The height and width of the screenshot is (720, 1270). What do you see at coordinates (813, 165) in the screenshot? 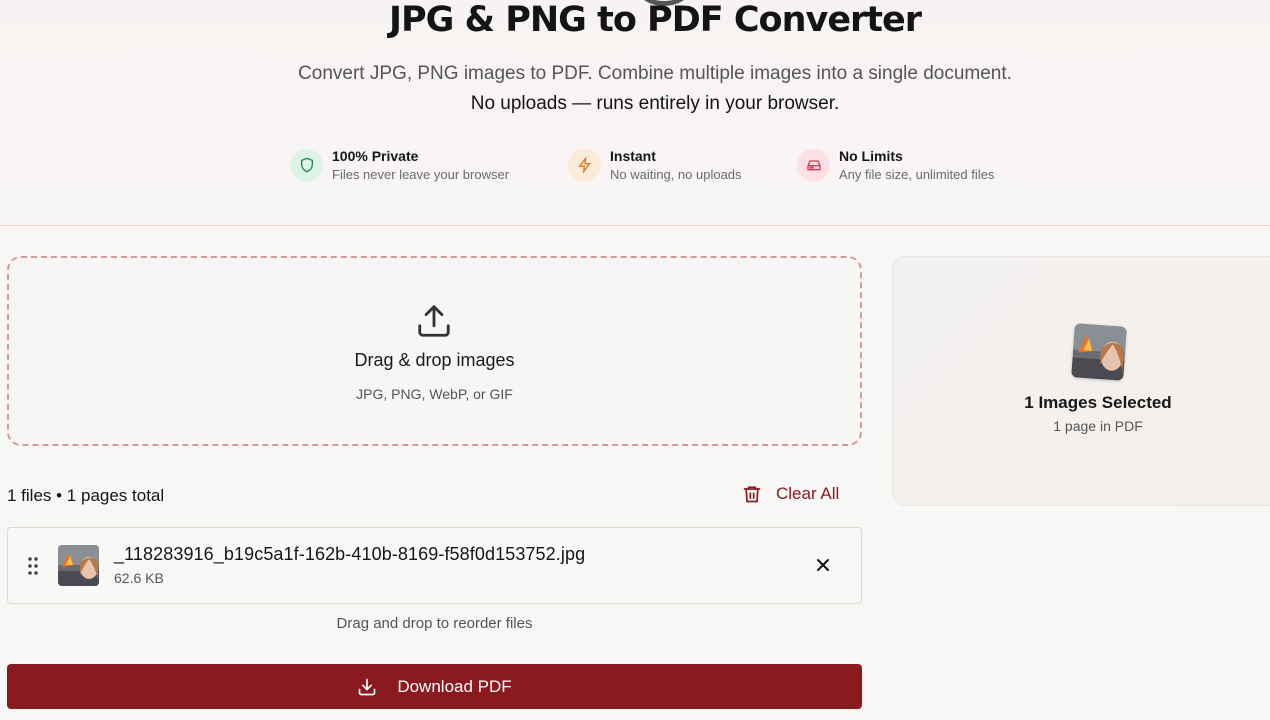
I see `drive-icon` at bounding box center [813, 165].